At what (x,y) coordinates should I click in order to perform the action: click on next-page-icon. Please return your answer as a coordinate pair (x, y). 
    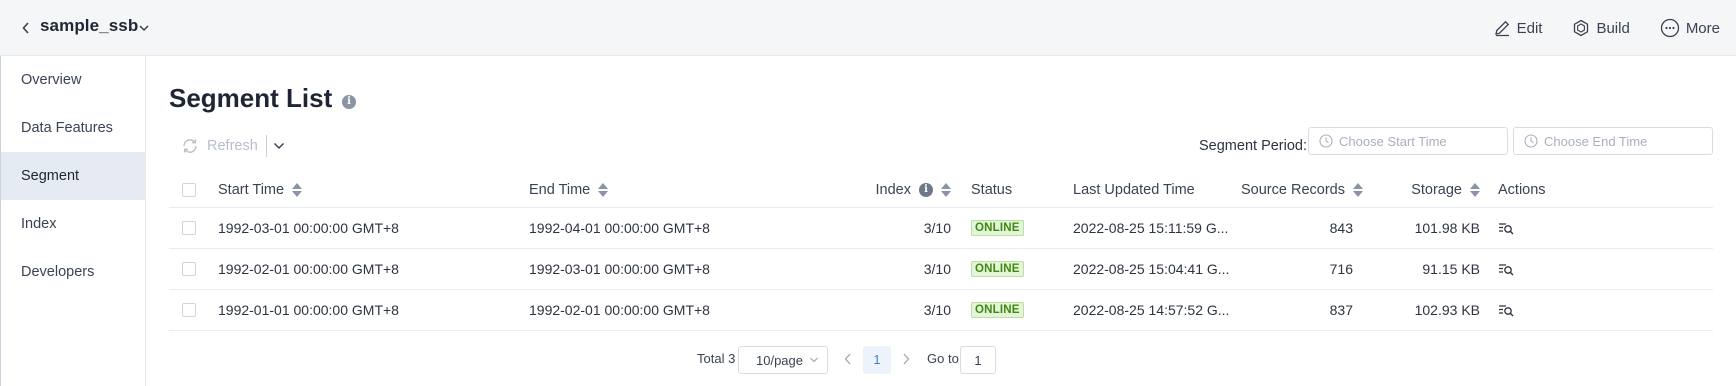
    Looking at the image, I should click on (906, 359).